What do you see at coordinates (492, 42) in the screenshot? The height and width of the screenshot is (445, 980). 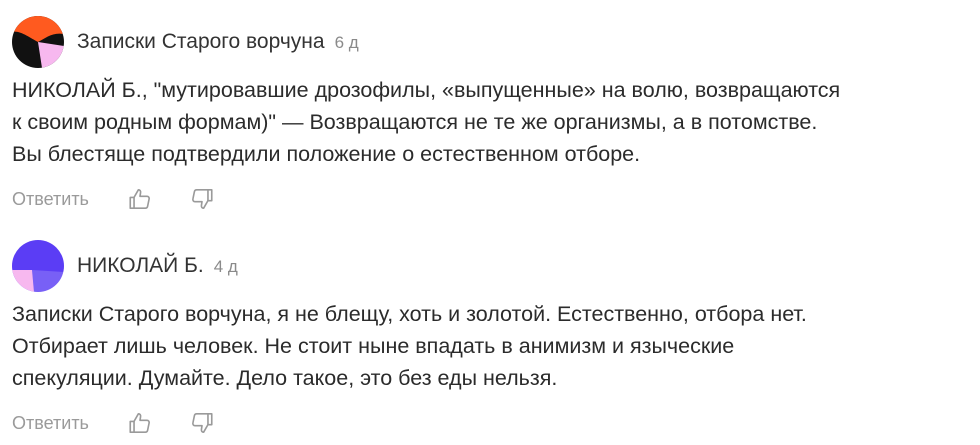 I see `comment-header: Записки Старого ворчуна 6 д` at bounding box center [492, 42].